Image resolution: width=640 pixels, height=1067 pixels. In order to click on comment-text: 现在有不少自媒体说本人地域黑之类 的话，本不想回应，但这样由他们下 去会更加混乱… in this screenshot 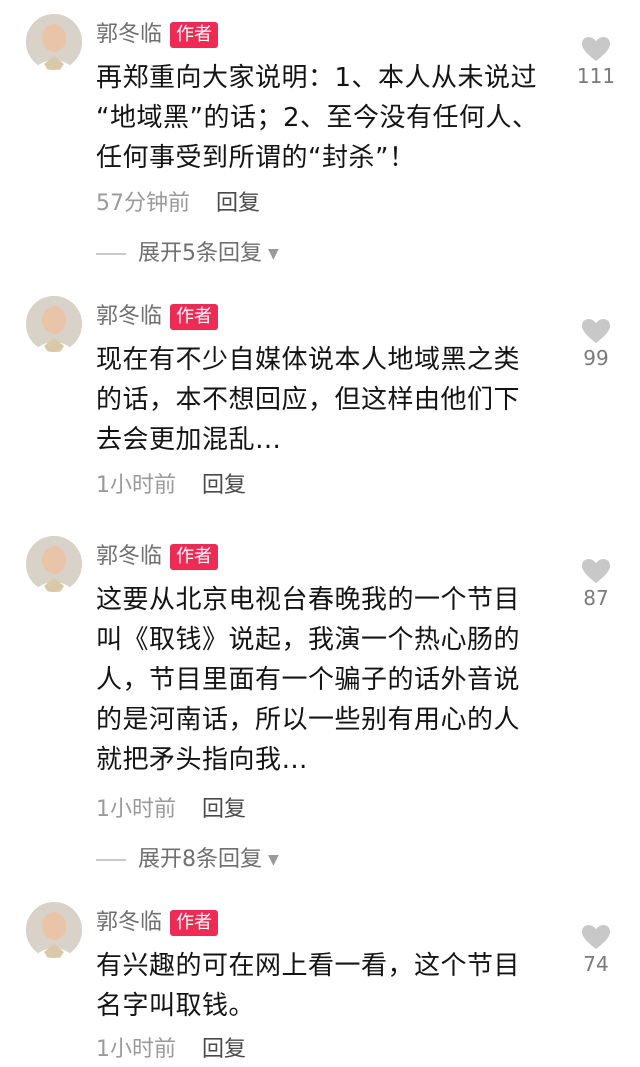, I will do `click(308, 400)`.